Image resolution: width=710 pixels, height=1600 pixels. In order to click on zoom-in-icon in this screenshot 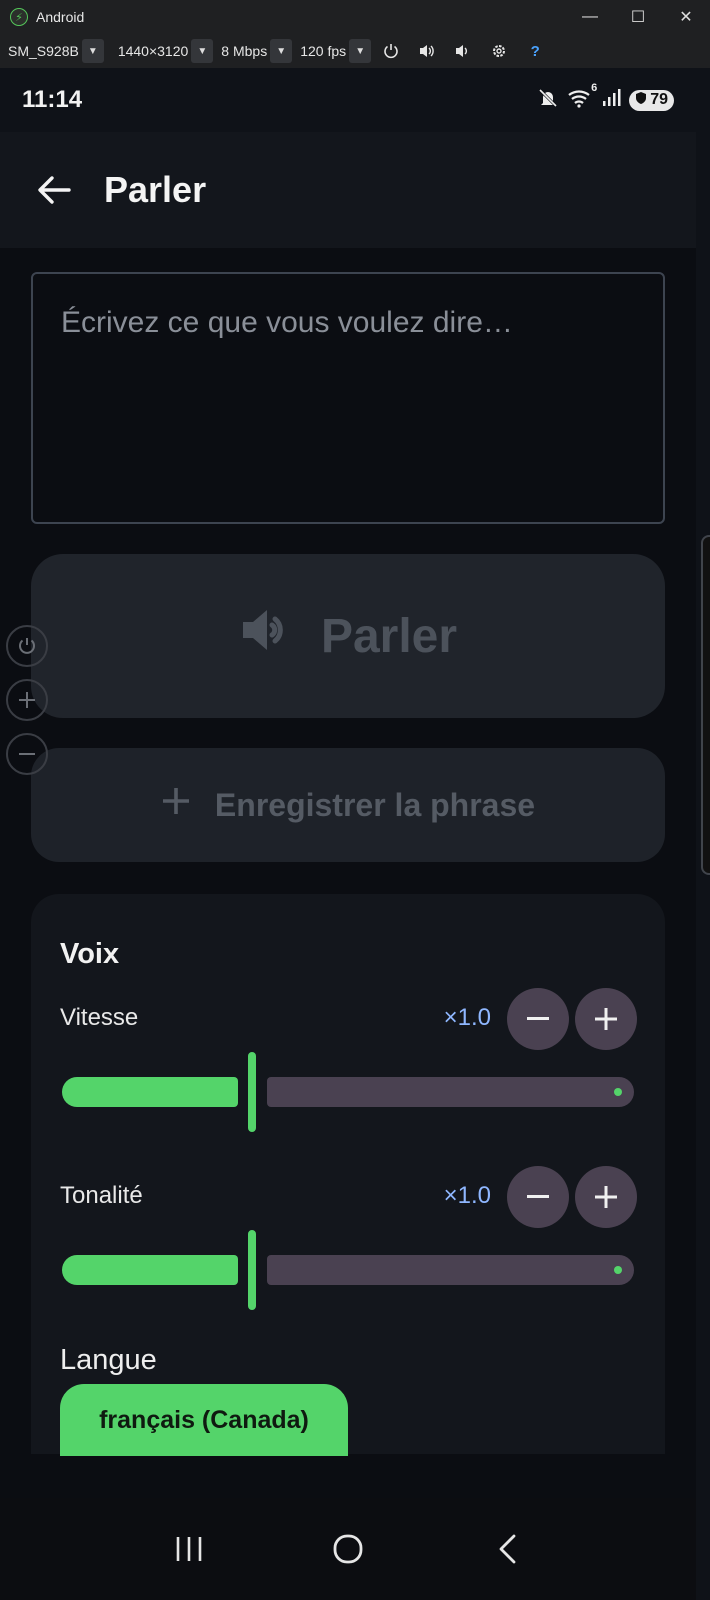, I will do `click(27, 700)`.